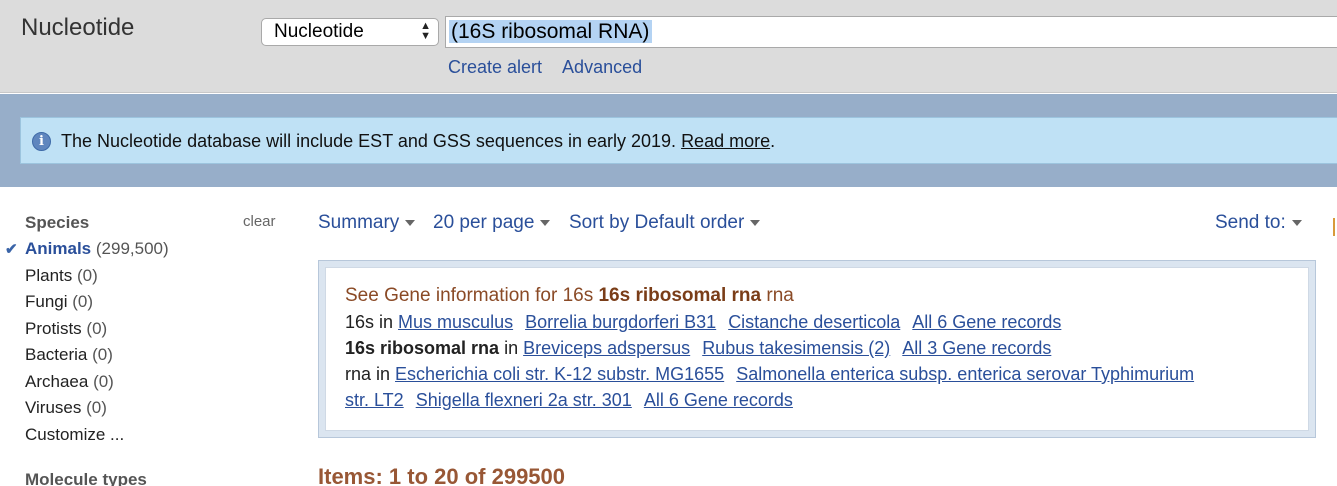  What do you see at coordinates (455, 322) in the screenshot?
I see `gene-link: Mus musculus` at bounding box center [455, 322].